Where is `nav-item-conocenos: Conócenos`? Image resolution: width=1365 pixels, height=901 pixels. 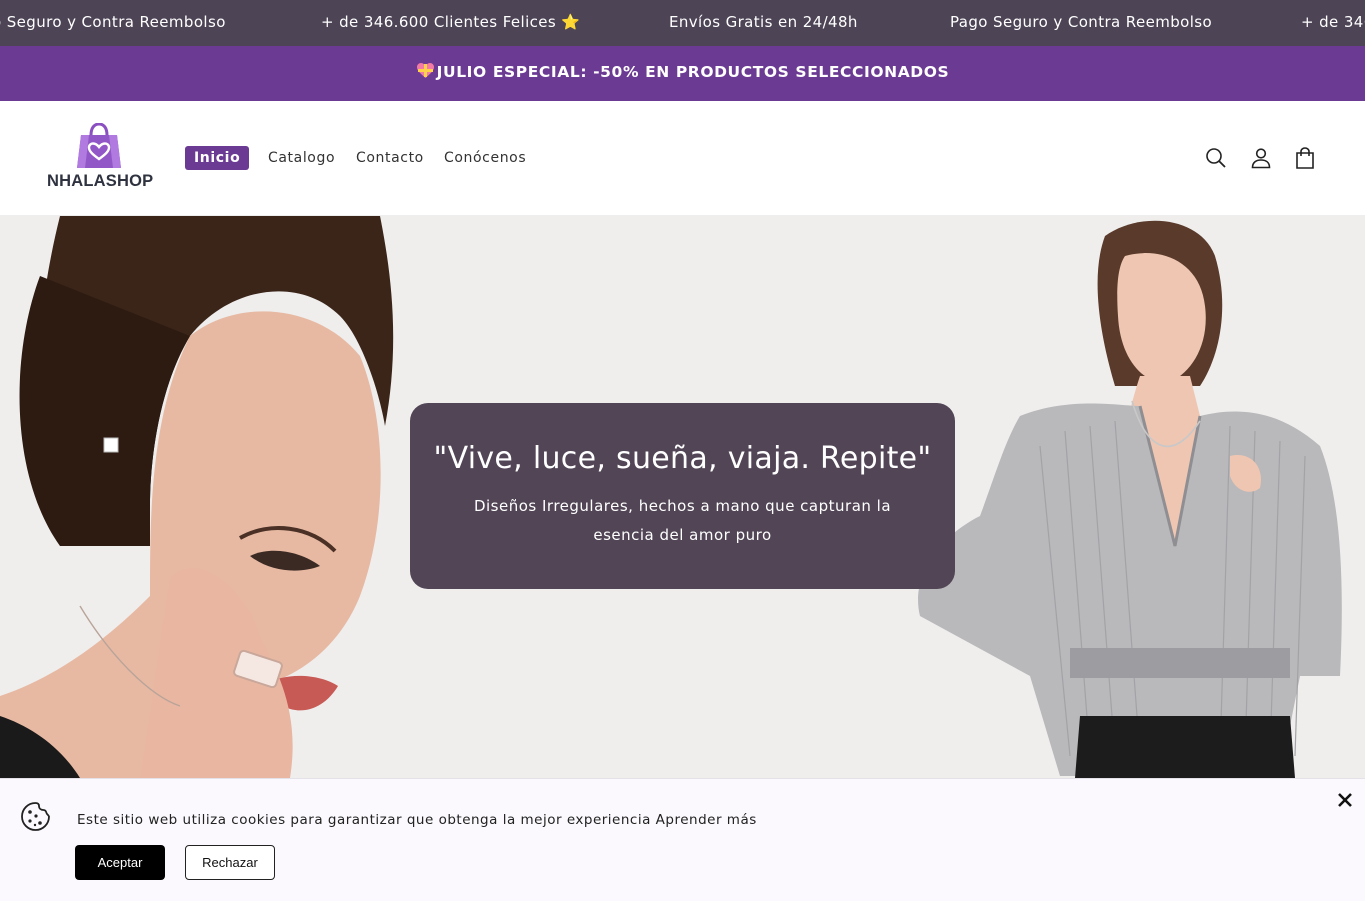 nav-item-conocenos: Conócenos is located at coordinates (485, 158).